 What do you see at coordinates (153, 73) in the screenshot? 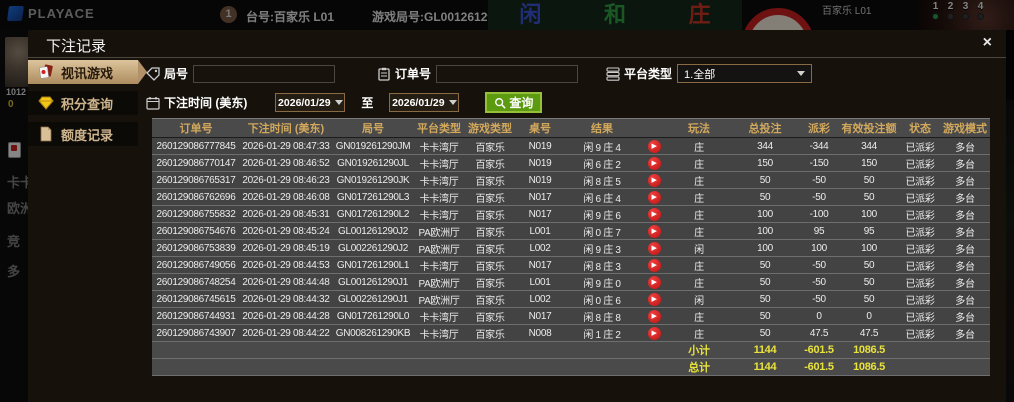
I see `tag-icon` at bounding box center [153, 73].